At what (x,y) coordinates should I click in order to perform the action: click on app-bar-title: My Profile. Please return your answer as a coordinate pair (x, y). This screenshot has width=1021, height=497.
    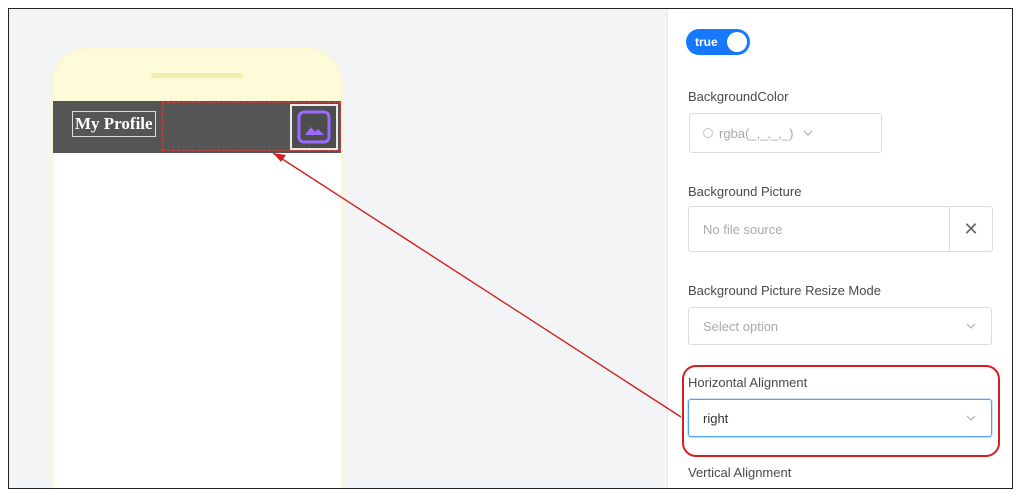
    Looking at the image, I should click on (114, 124).